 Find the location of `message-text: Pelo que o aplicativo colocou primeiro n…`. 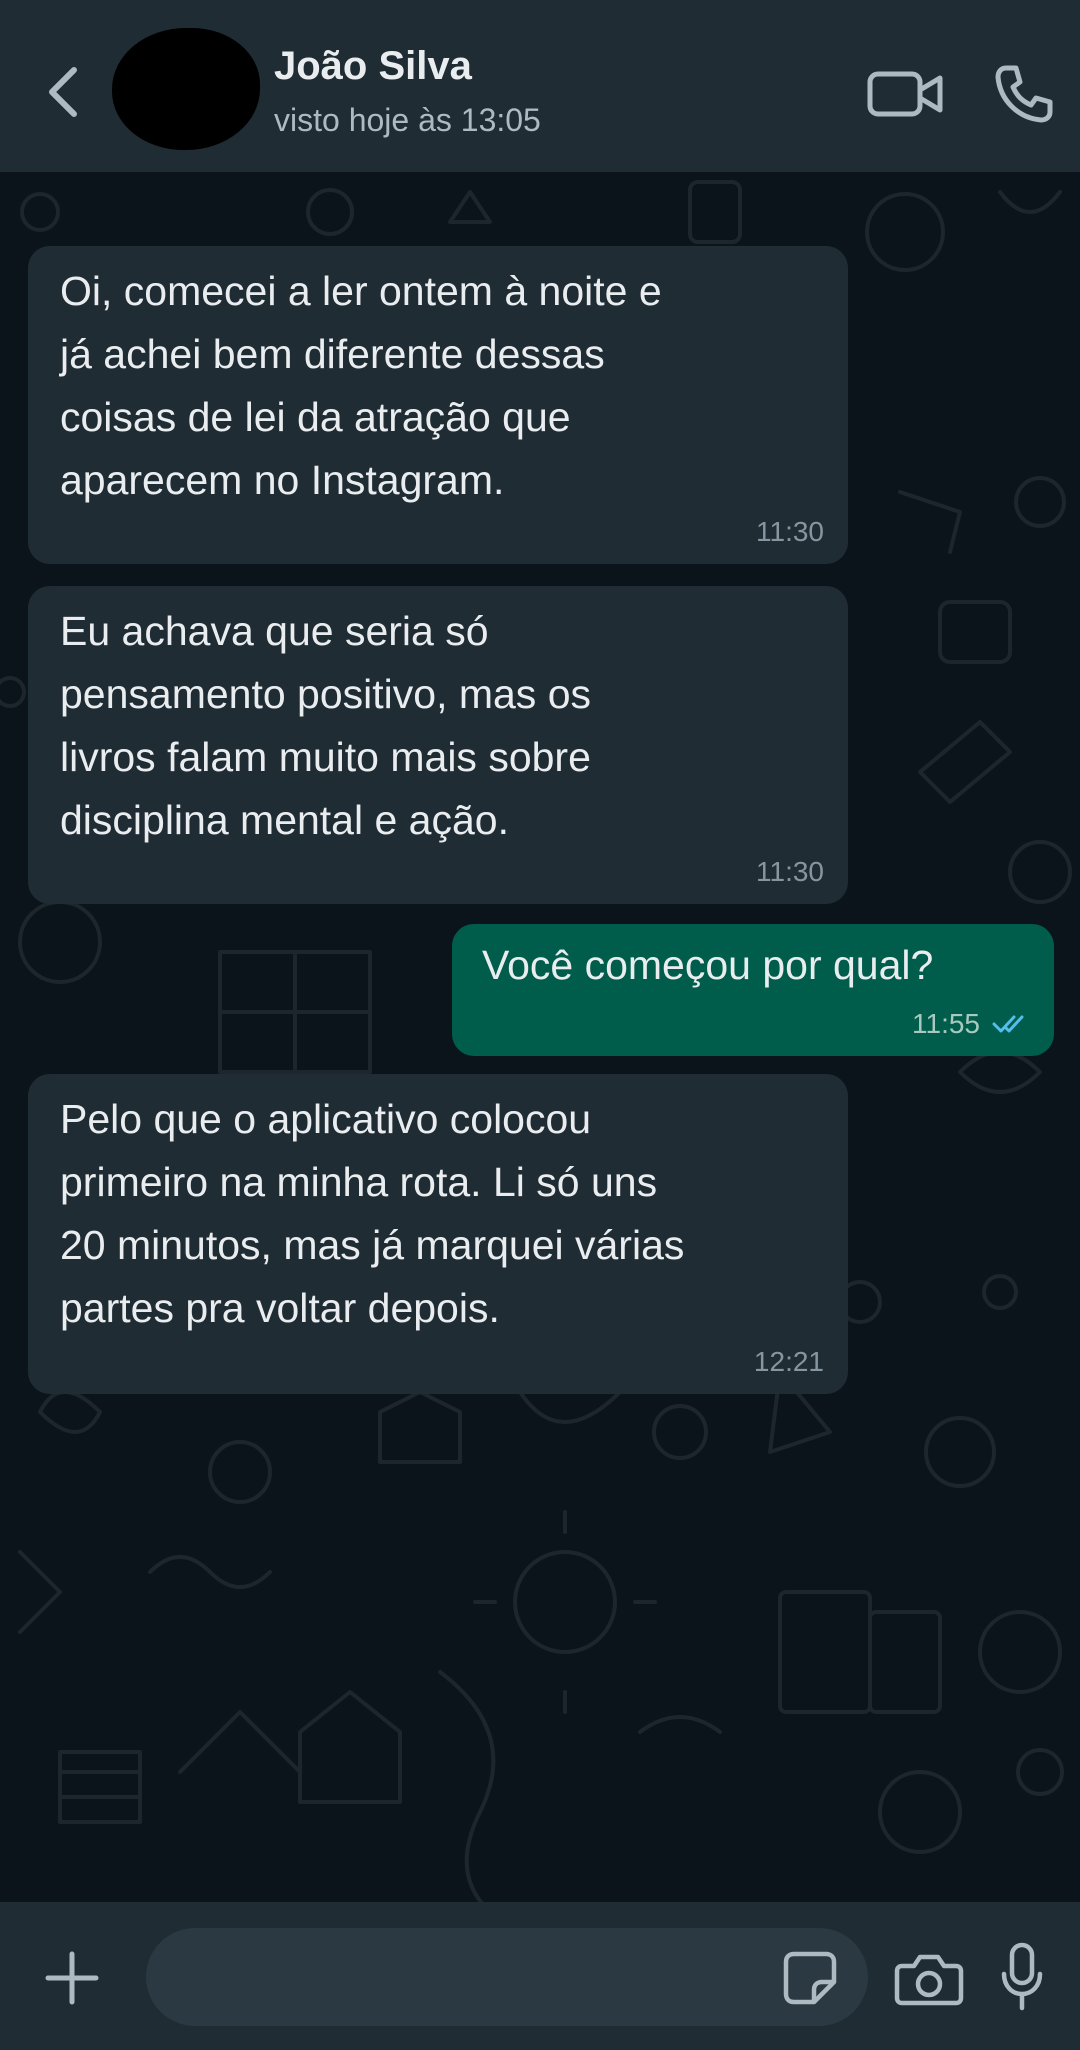

message-text: Pelo que o aplicativo colocou primeiro n… is located at coordinates (372, 1213).